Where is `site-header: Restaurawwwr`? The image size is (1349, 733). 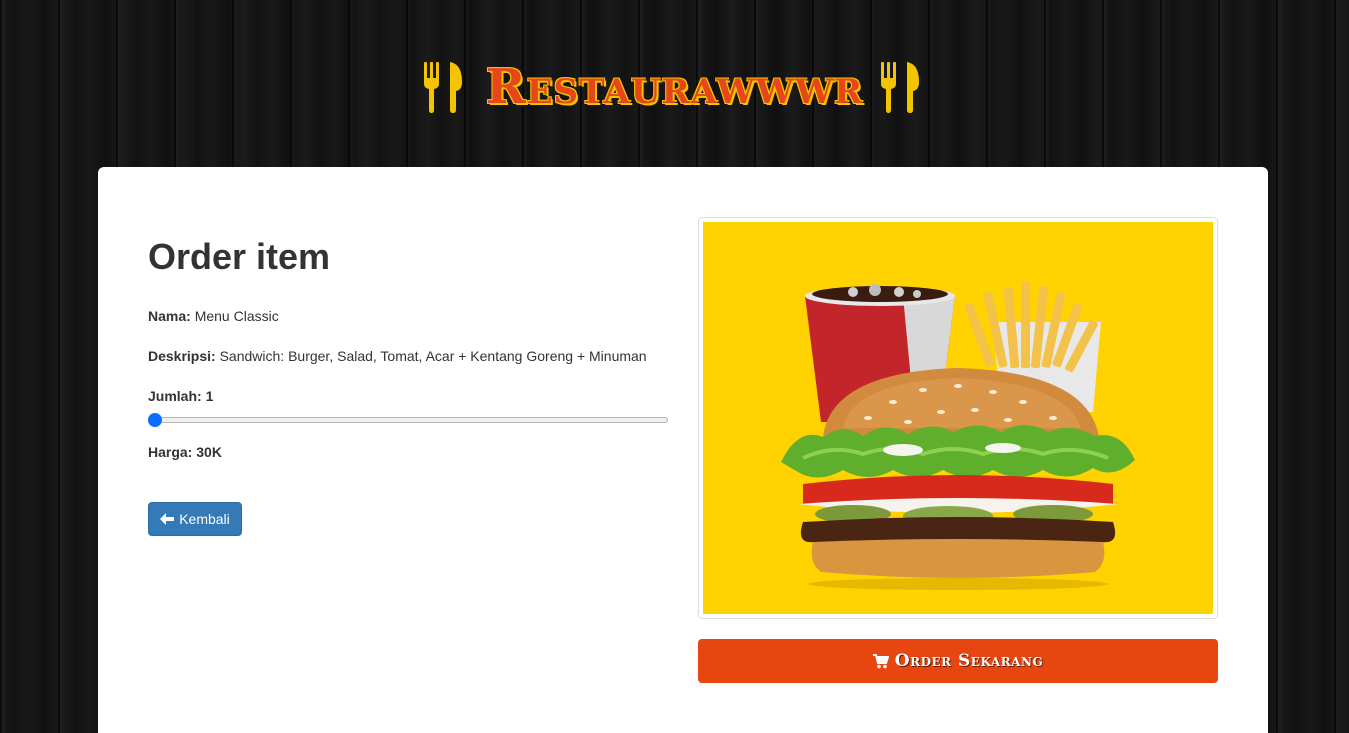
site-header: Restaurawwwr is located at coordinates (674, 87).